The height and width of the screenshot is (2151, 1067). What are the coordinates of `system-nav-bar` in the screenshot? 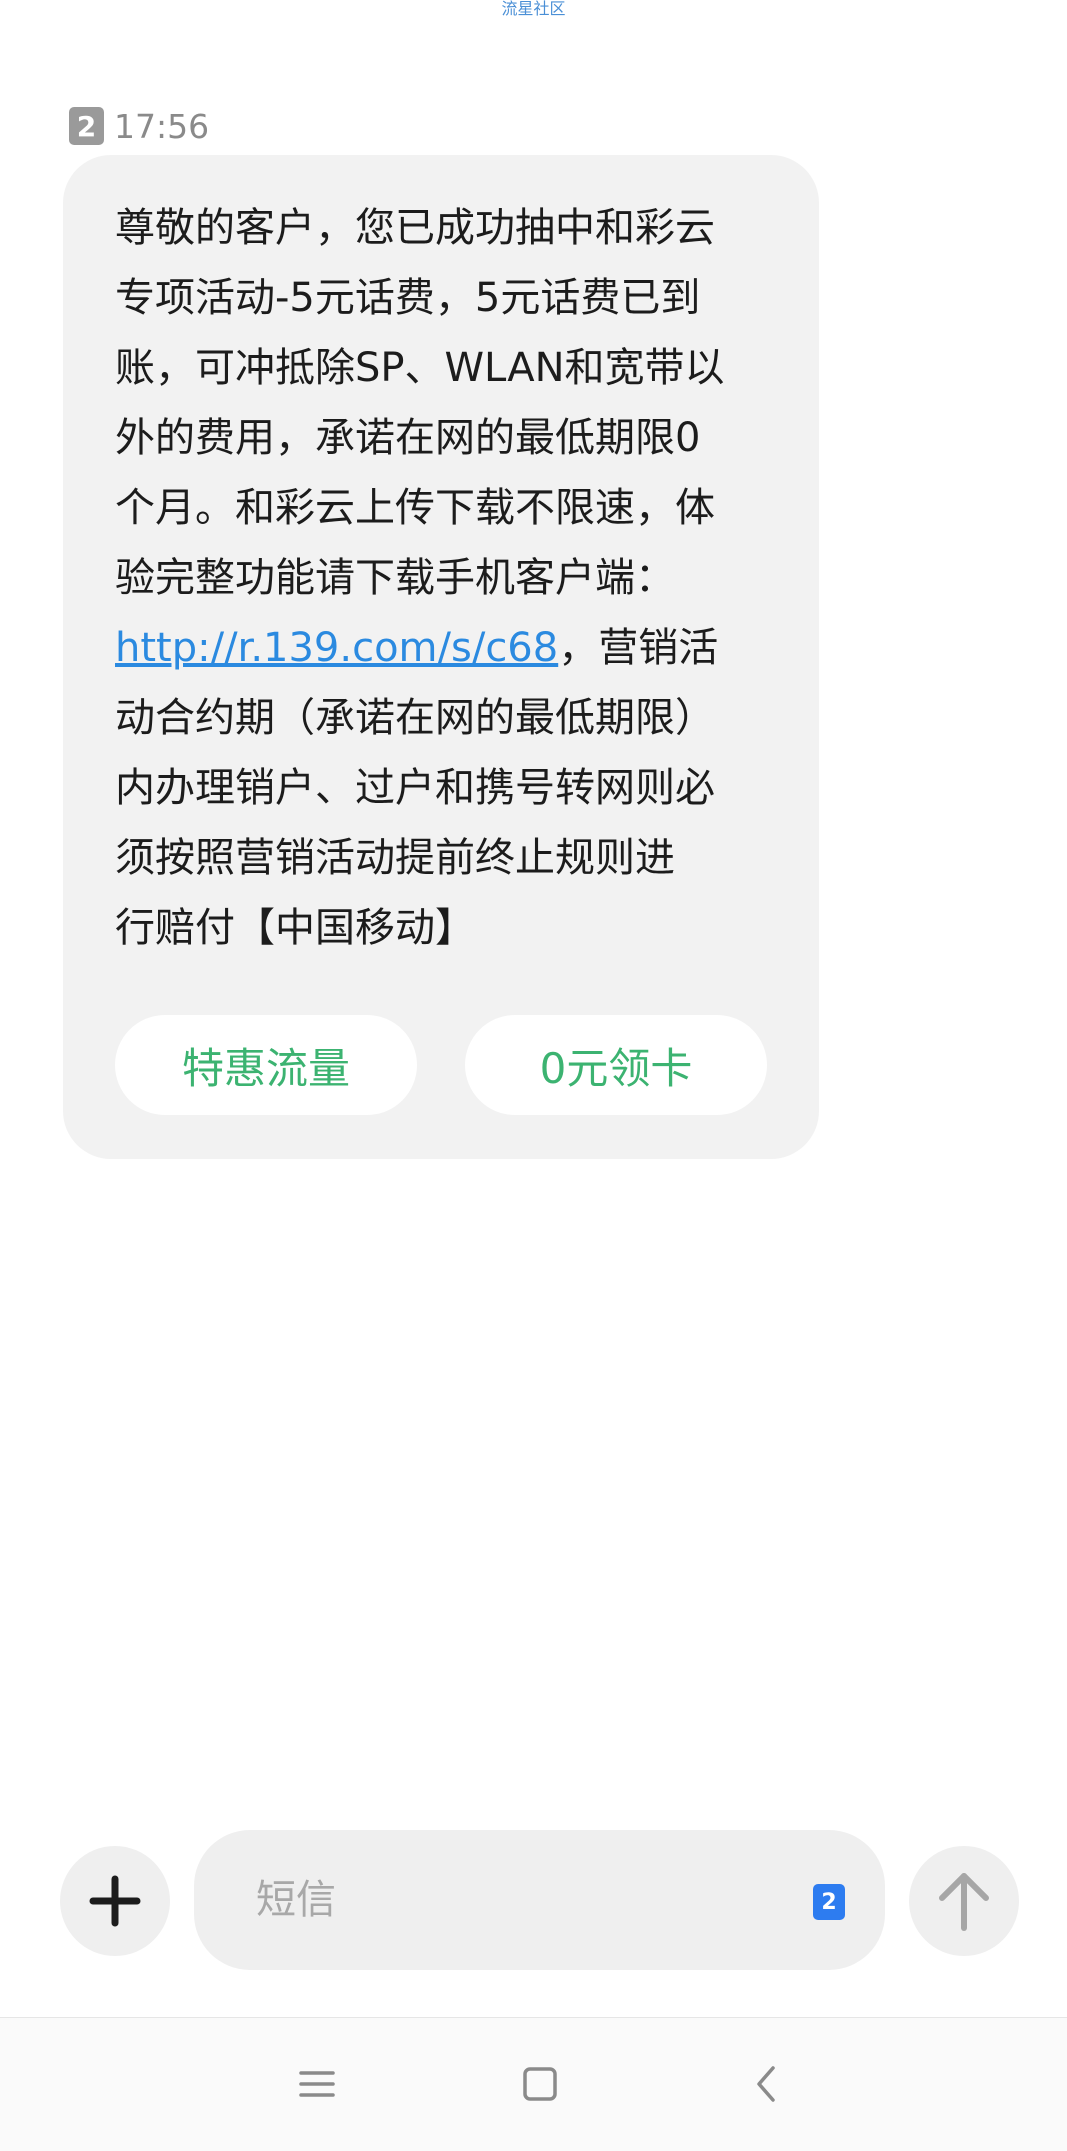 It's located at (533, 2084).